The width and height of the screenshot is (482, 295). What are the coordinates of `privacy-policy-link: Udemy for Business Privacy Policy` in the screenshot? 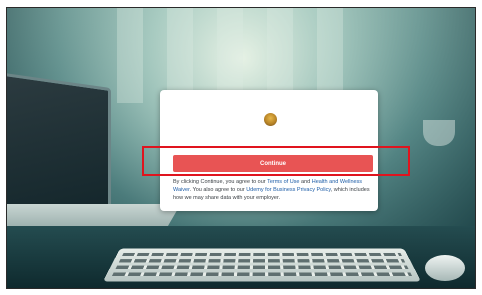 It's located at (288, 190).